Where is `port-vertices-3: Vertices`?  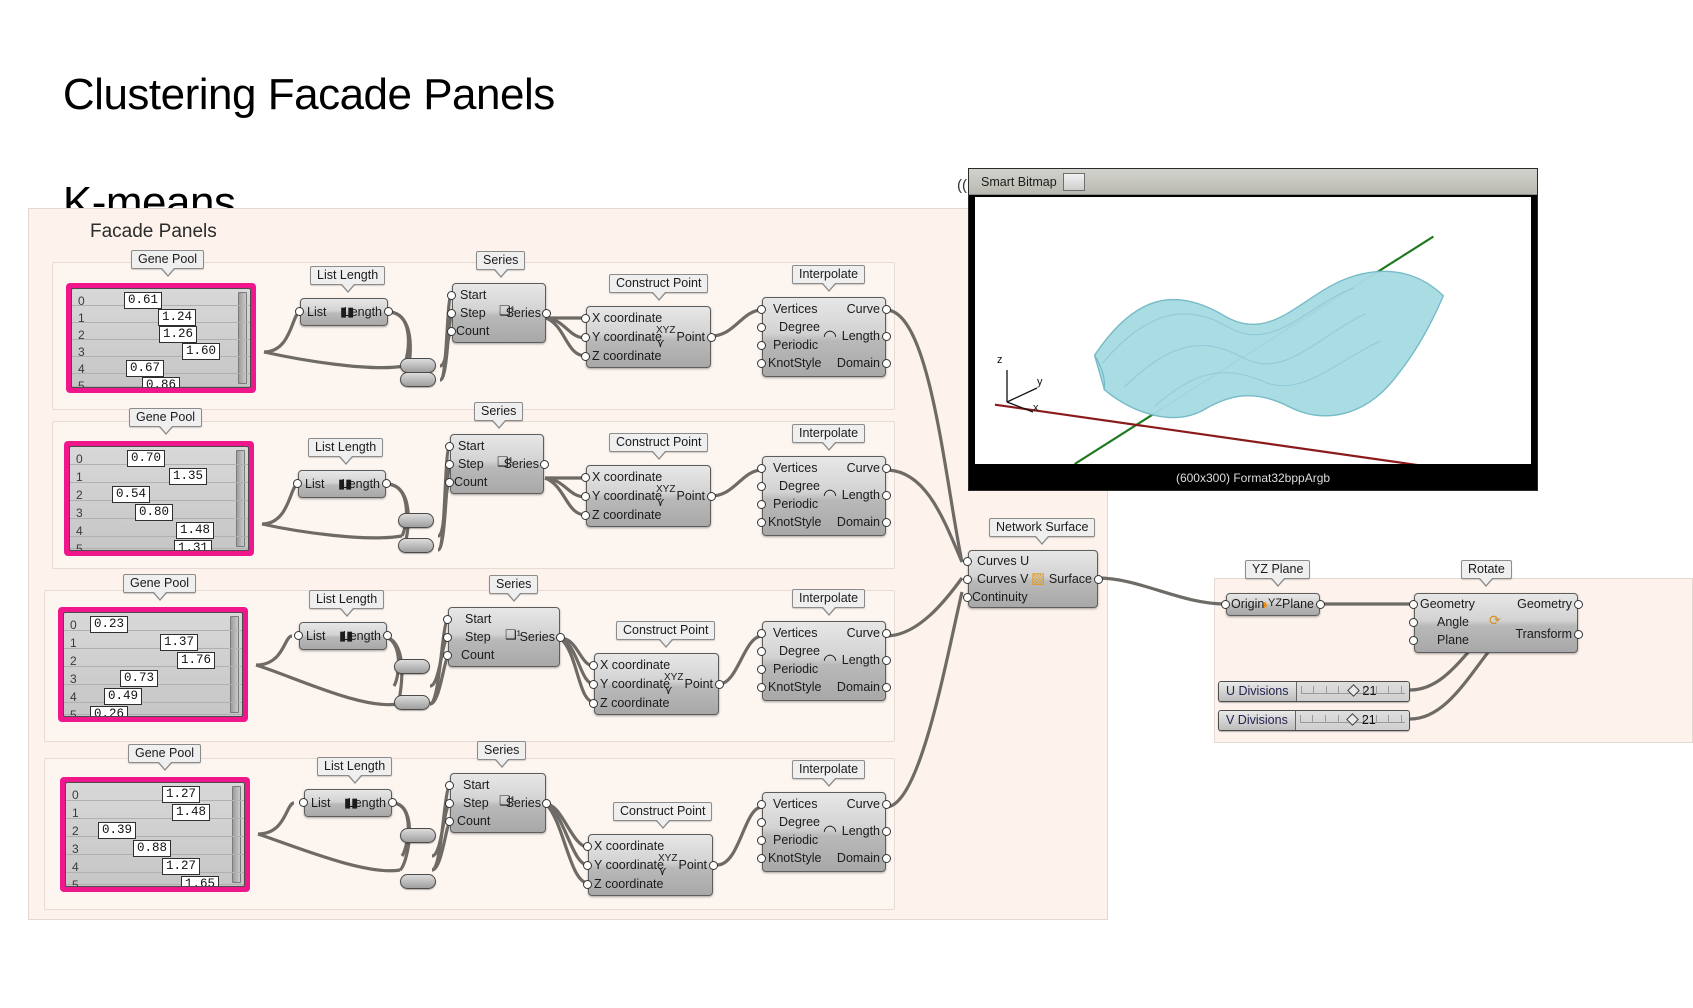 port-vertices-3: Vertices is located at coordinates (795, 633).